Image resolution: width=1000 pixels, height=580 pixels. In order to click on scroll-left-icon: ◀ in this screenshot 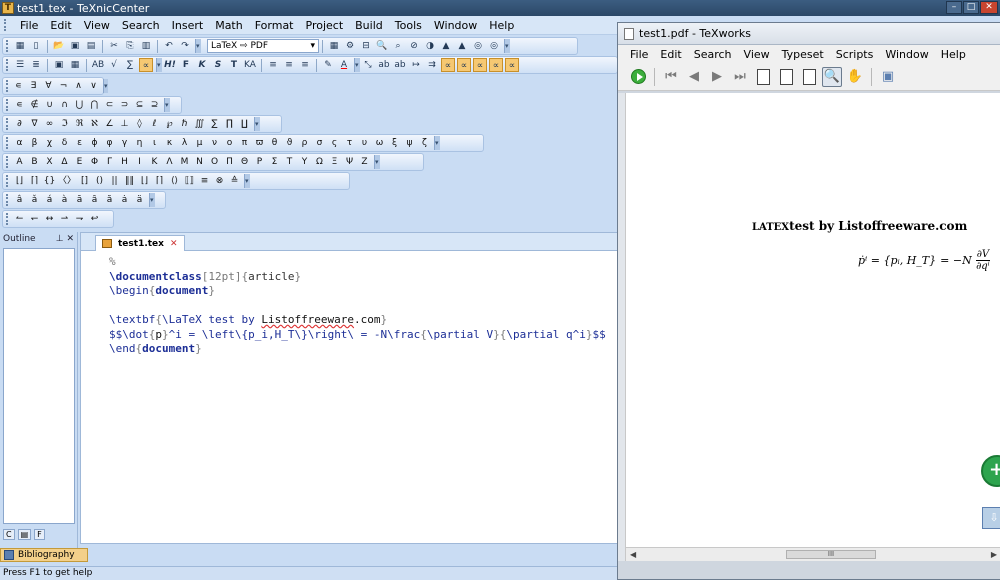, I will do `click(633, 554)`.